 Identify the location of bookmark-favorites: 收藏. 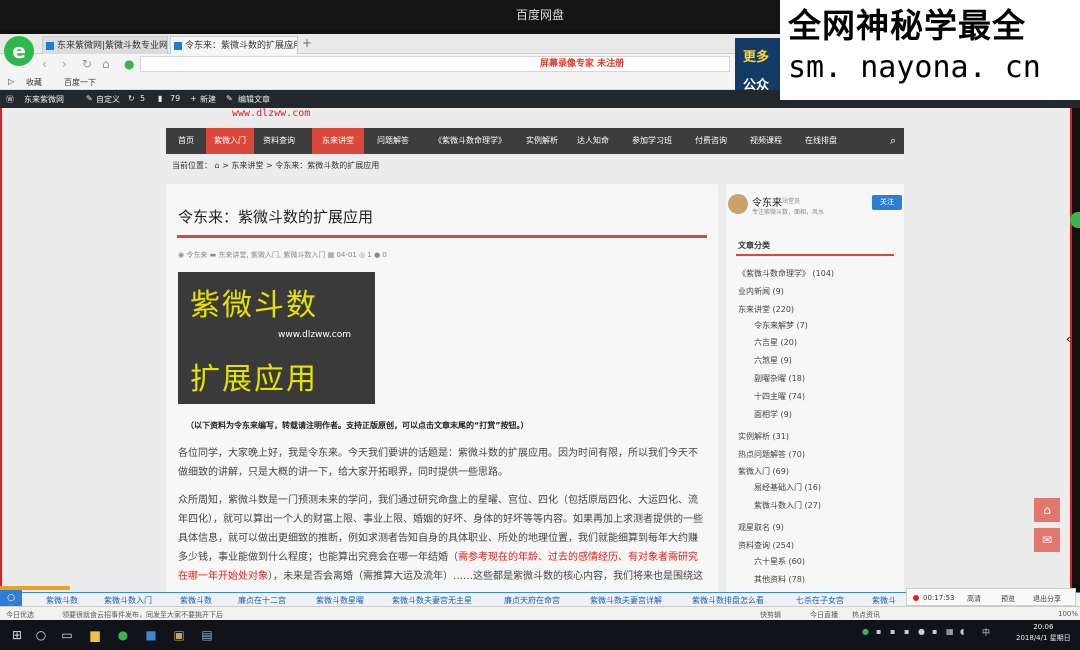
(34, 82).